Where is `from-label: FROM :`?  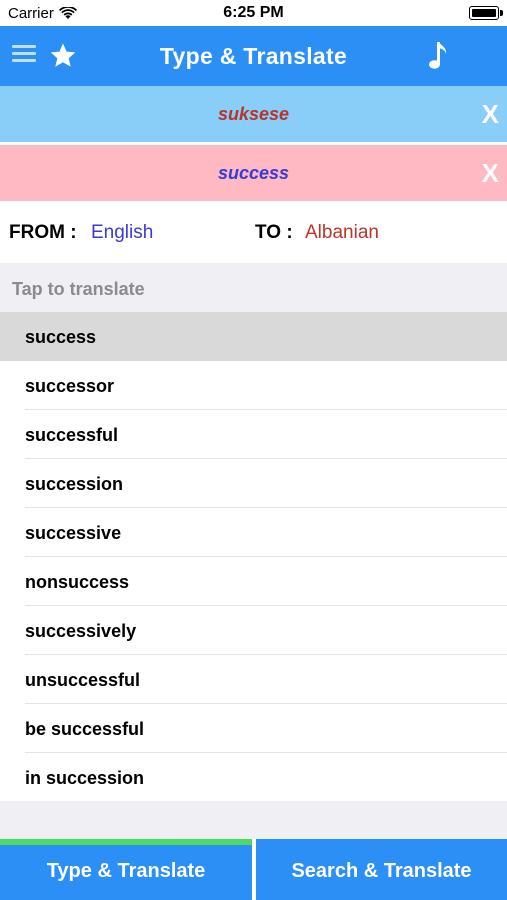 from-label: FROM : is located at coordinates (43, 232).